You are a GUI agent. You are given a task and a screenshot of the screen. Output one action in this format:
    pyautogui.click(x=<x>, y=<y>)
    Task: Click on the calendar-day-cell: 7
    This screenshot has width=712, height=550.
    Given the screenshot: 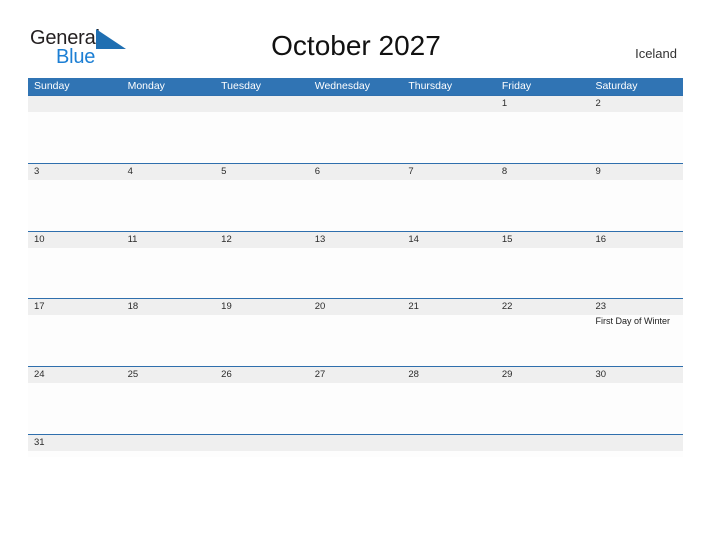 What is the action you would take?
    pyautogui.click(x=449, y=197)
    